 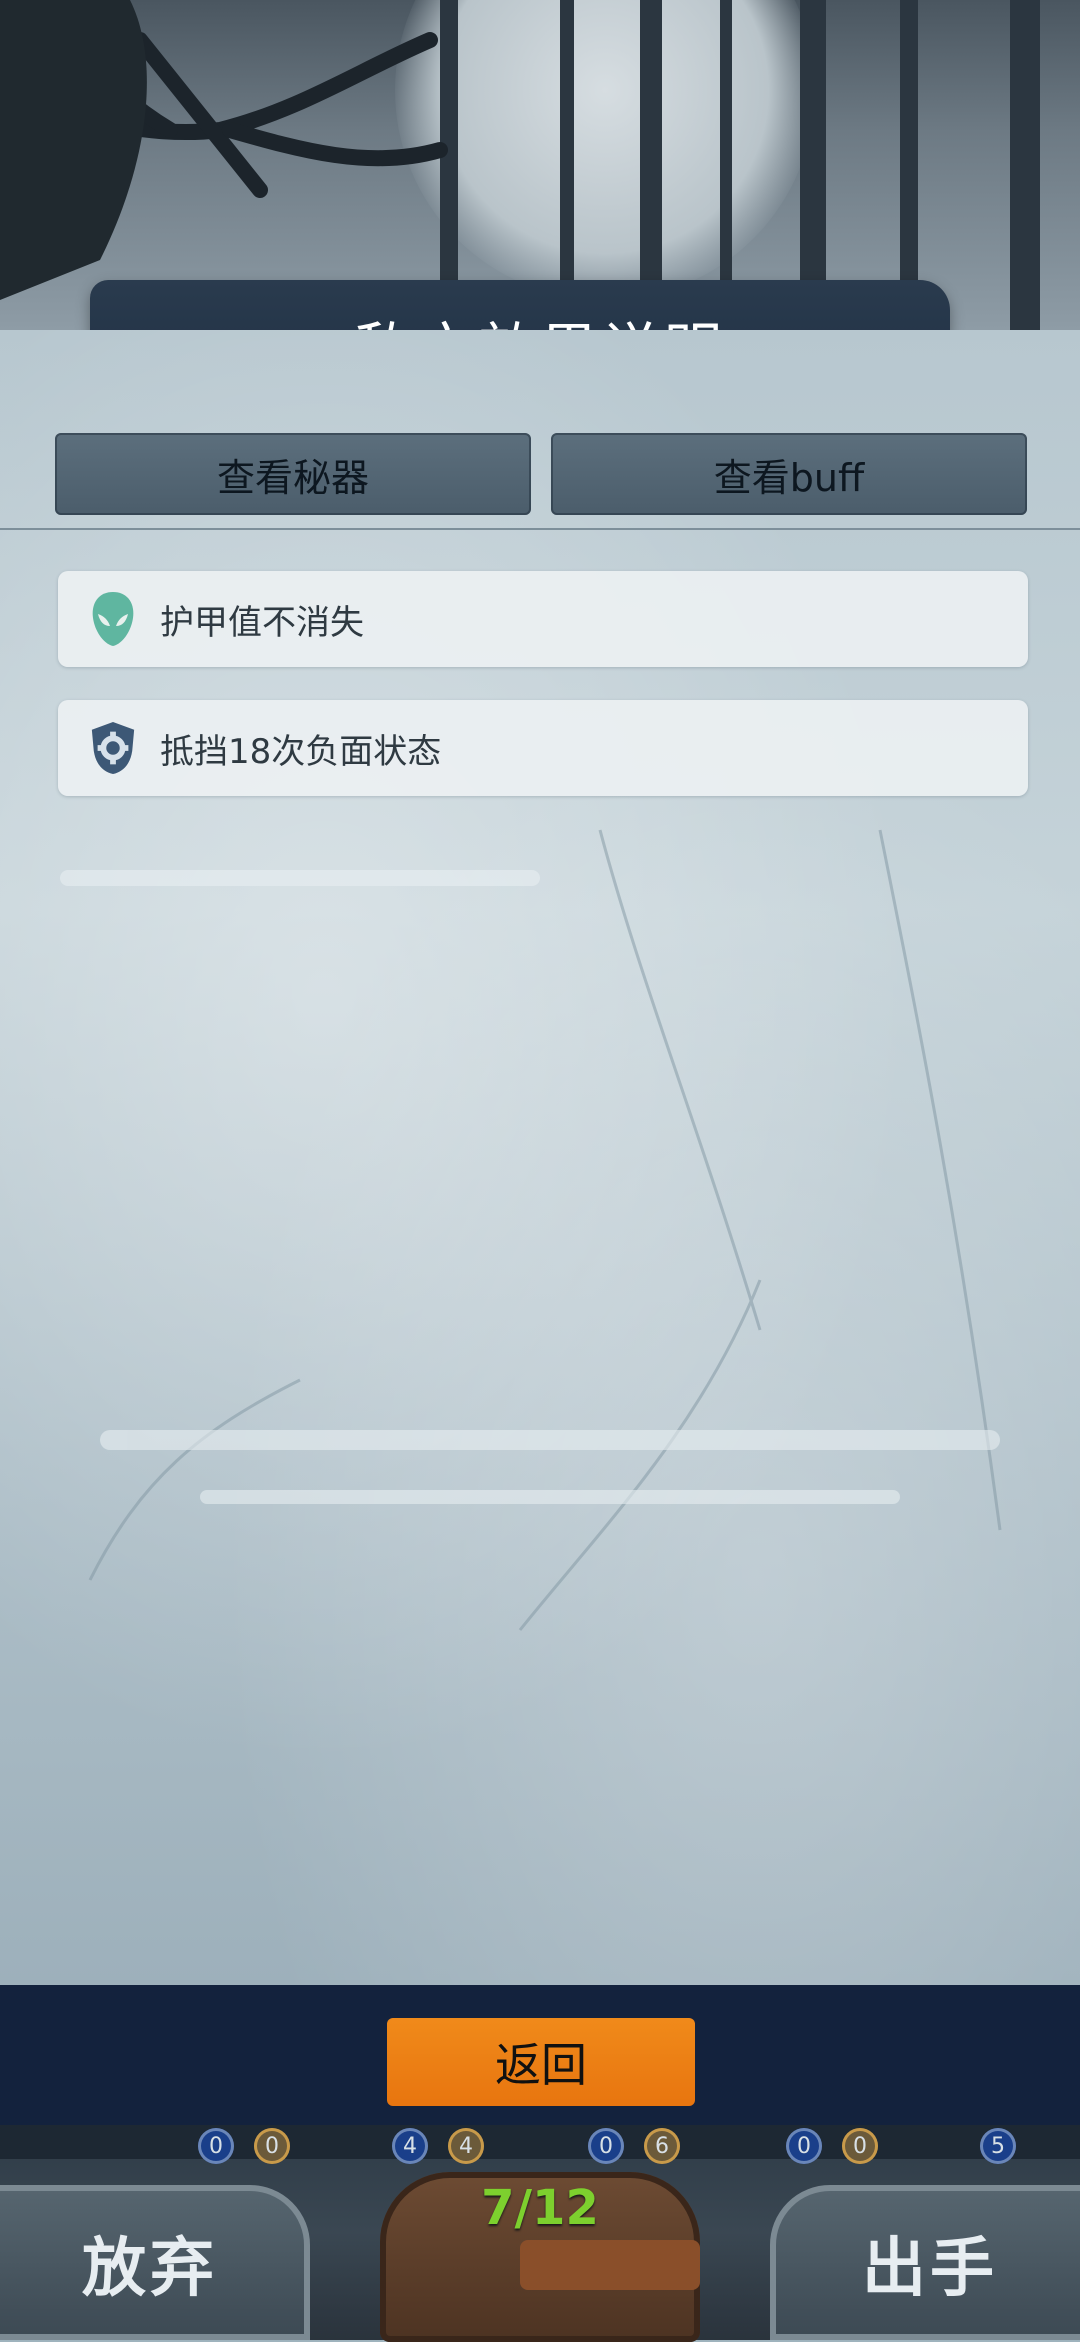 What do you see at coordinates (610, 2265) in the screenshot?
I see `bag-strap` at bounding box center [610, 2265].